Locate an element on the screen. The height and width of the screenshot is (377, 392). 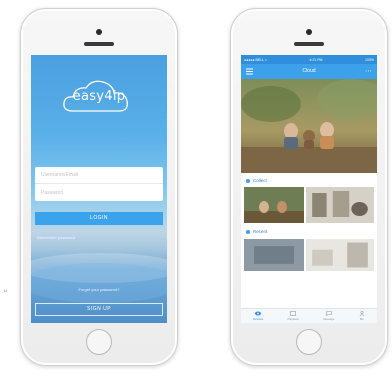
tab-label: Message is located at coordinates (329, 319).